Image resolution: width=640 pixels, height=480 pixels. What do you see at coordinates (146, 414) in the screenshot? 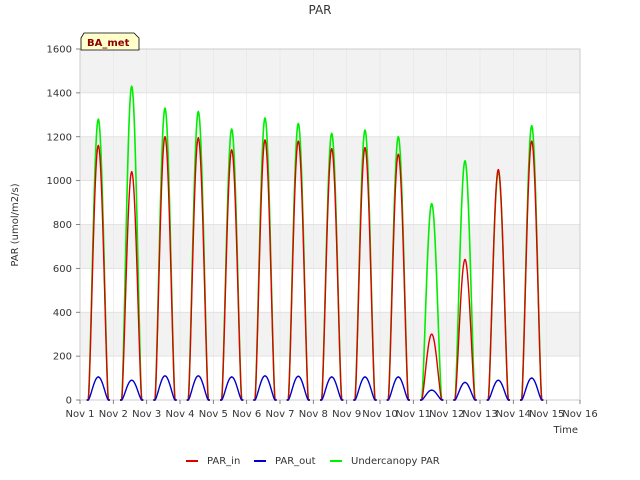
I see `x-tick-label: Nov 3` at bounding box center [146, 414].